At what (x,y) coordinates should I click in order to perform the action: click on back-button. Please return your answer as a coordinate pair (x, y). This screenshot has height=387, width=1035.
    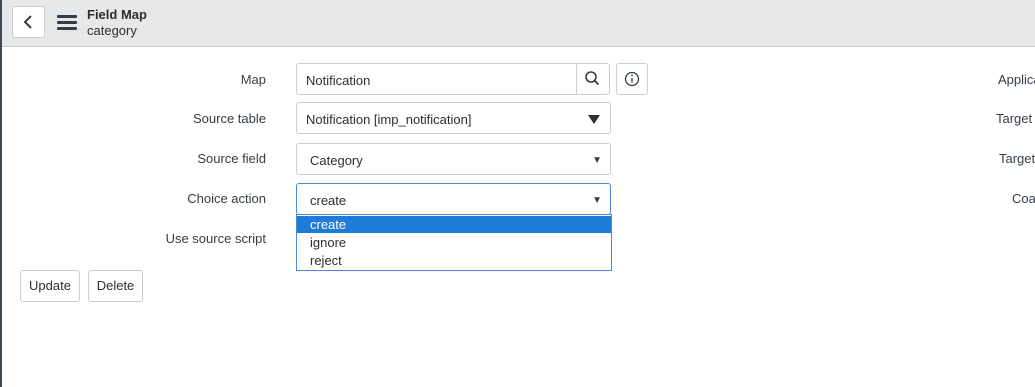
    Looking at the image, I should click on (28, 22).